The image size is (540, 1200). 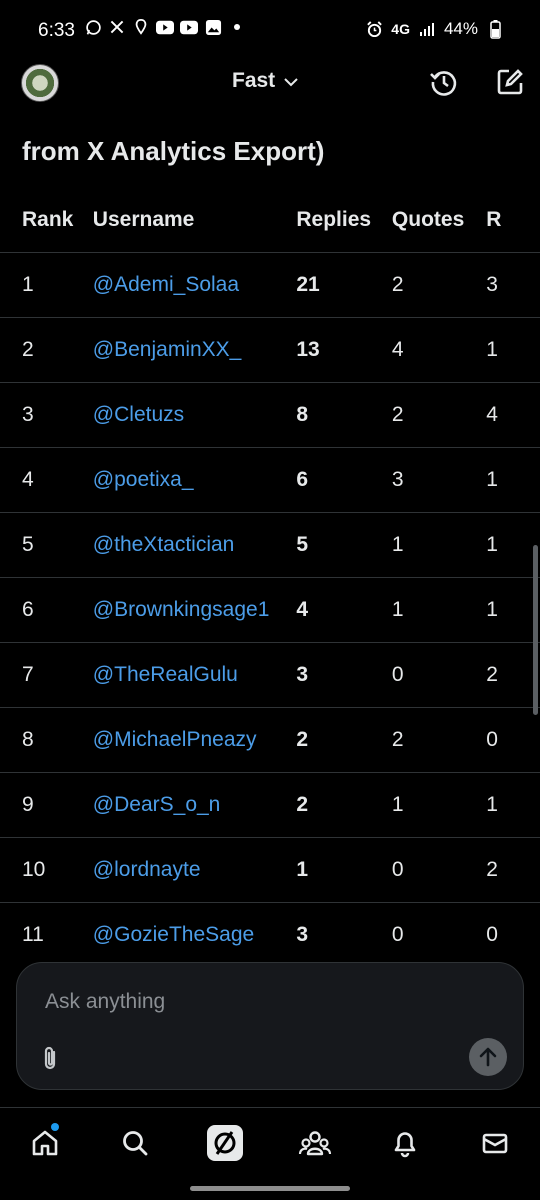 What do you see at coordinates (254, 80) in the screenshot?
I see `model-label: Fast` at bounding box center [254, 80].